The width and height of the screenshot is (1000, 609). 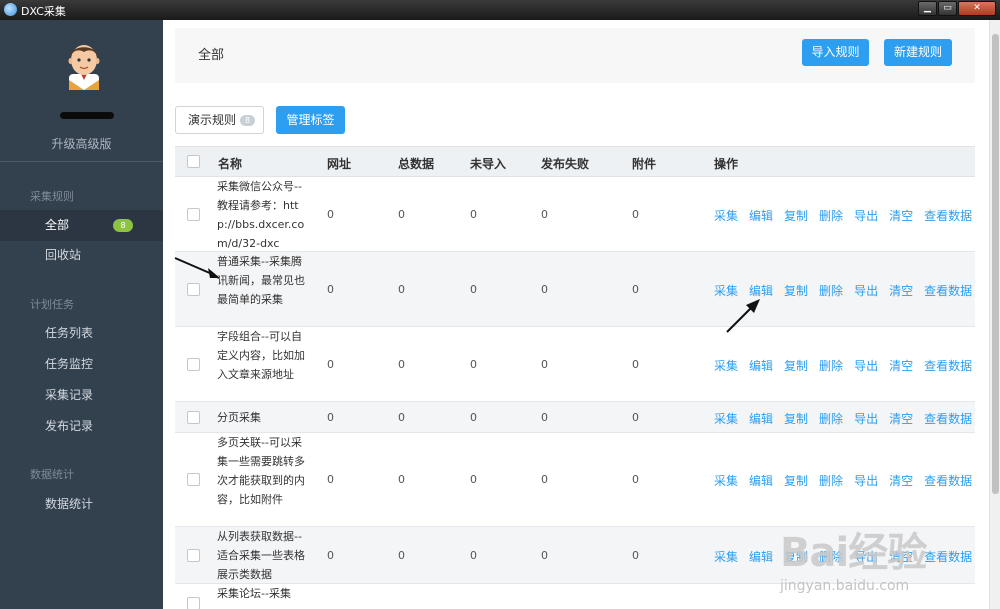 I want to click on watermark-url: jingyan.baidu.com, so click(x=845, y=586).